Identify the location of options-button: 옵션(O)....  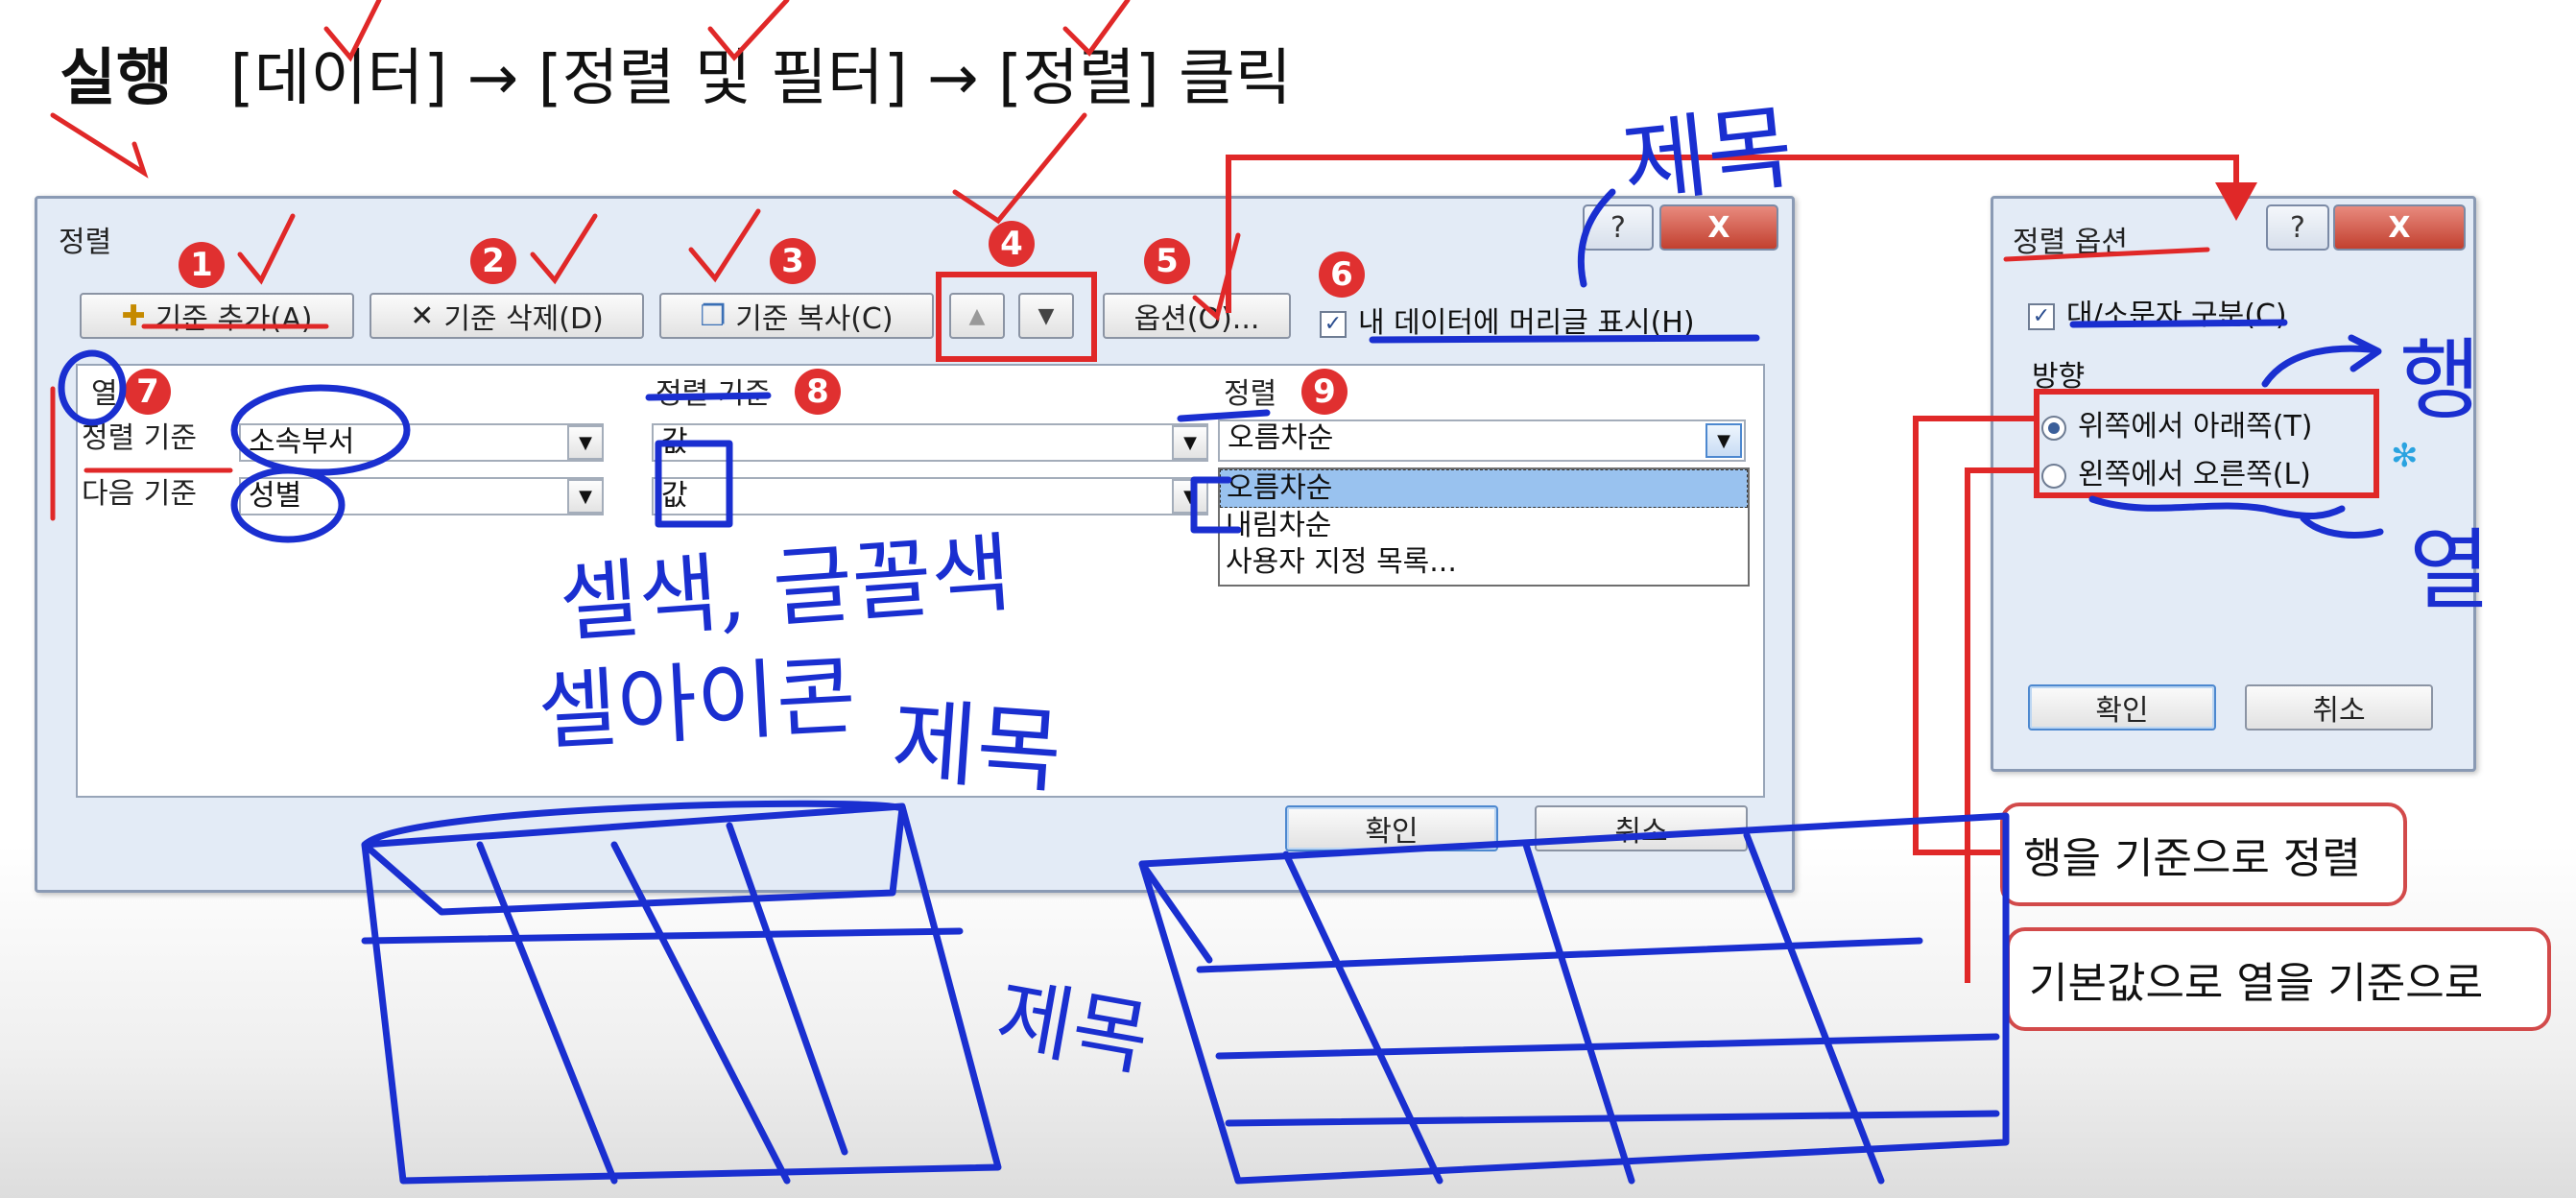
(1197, 316).